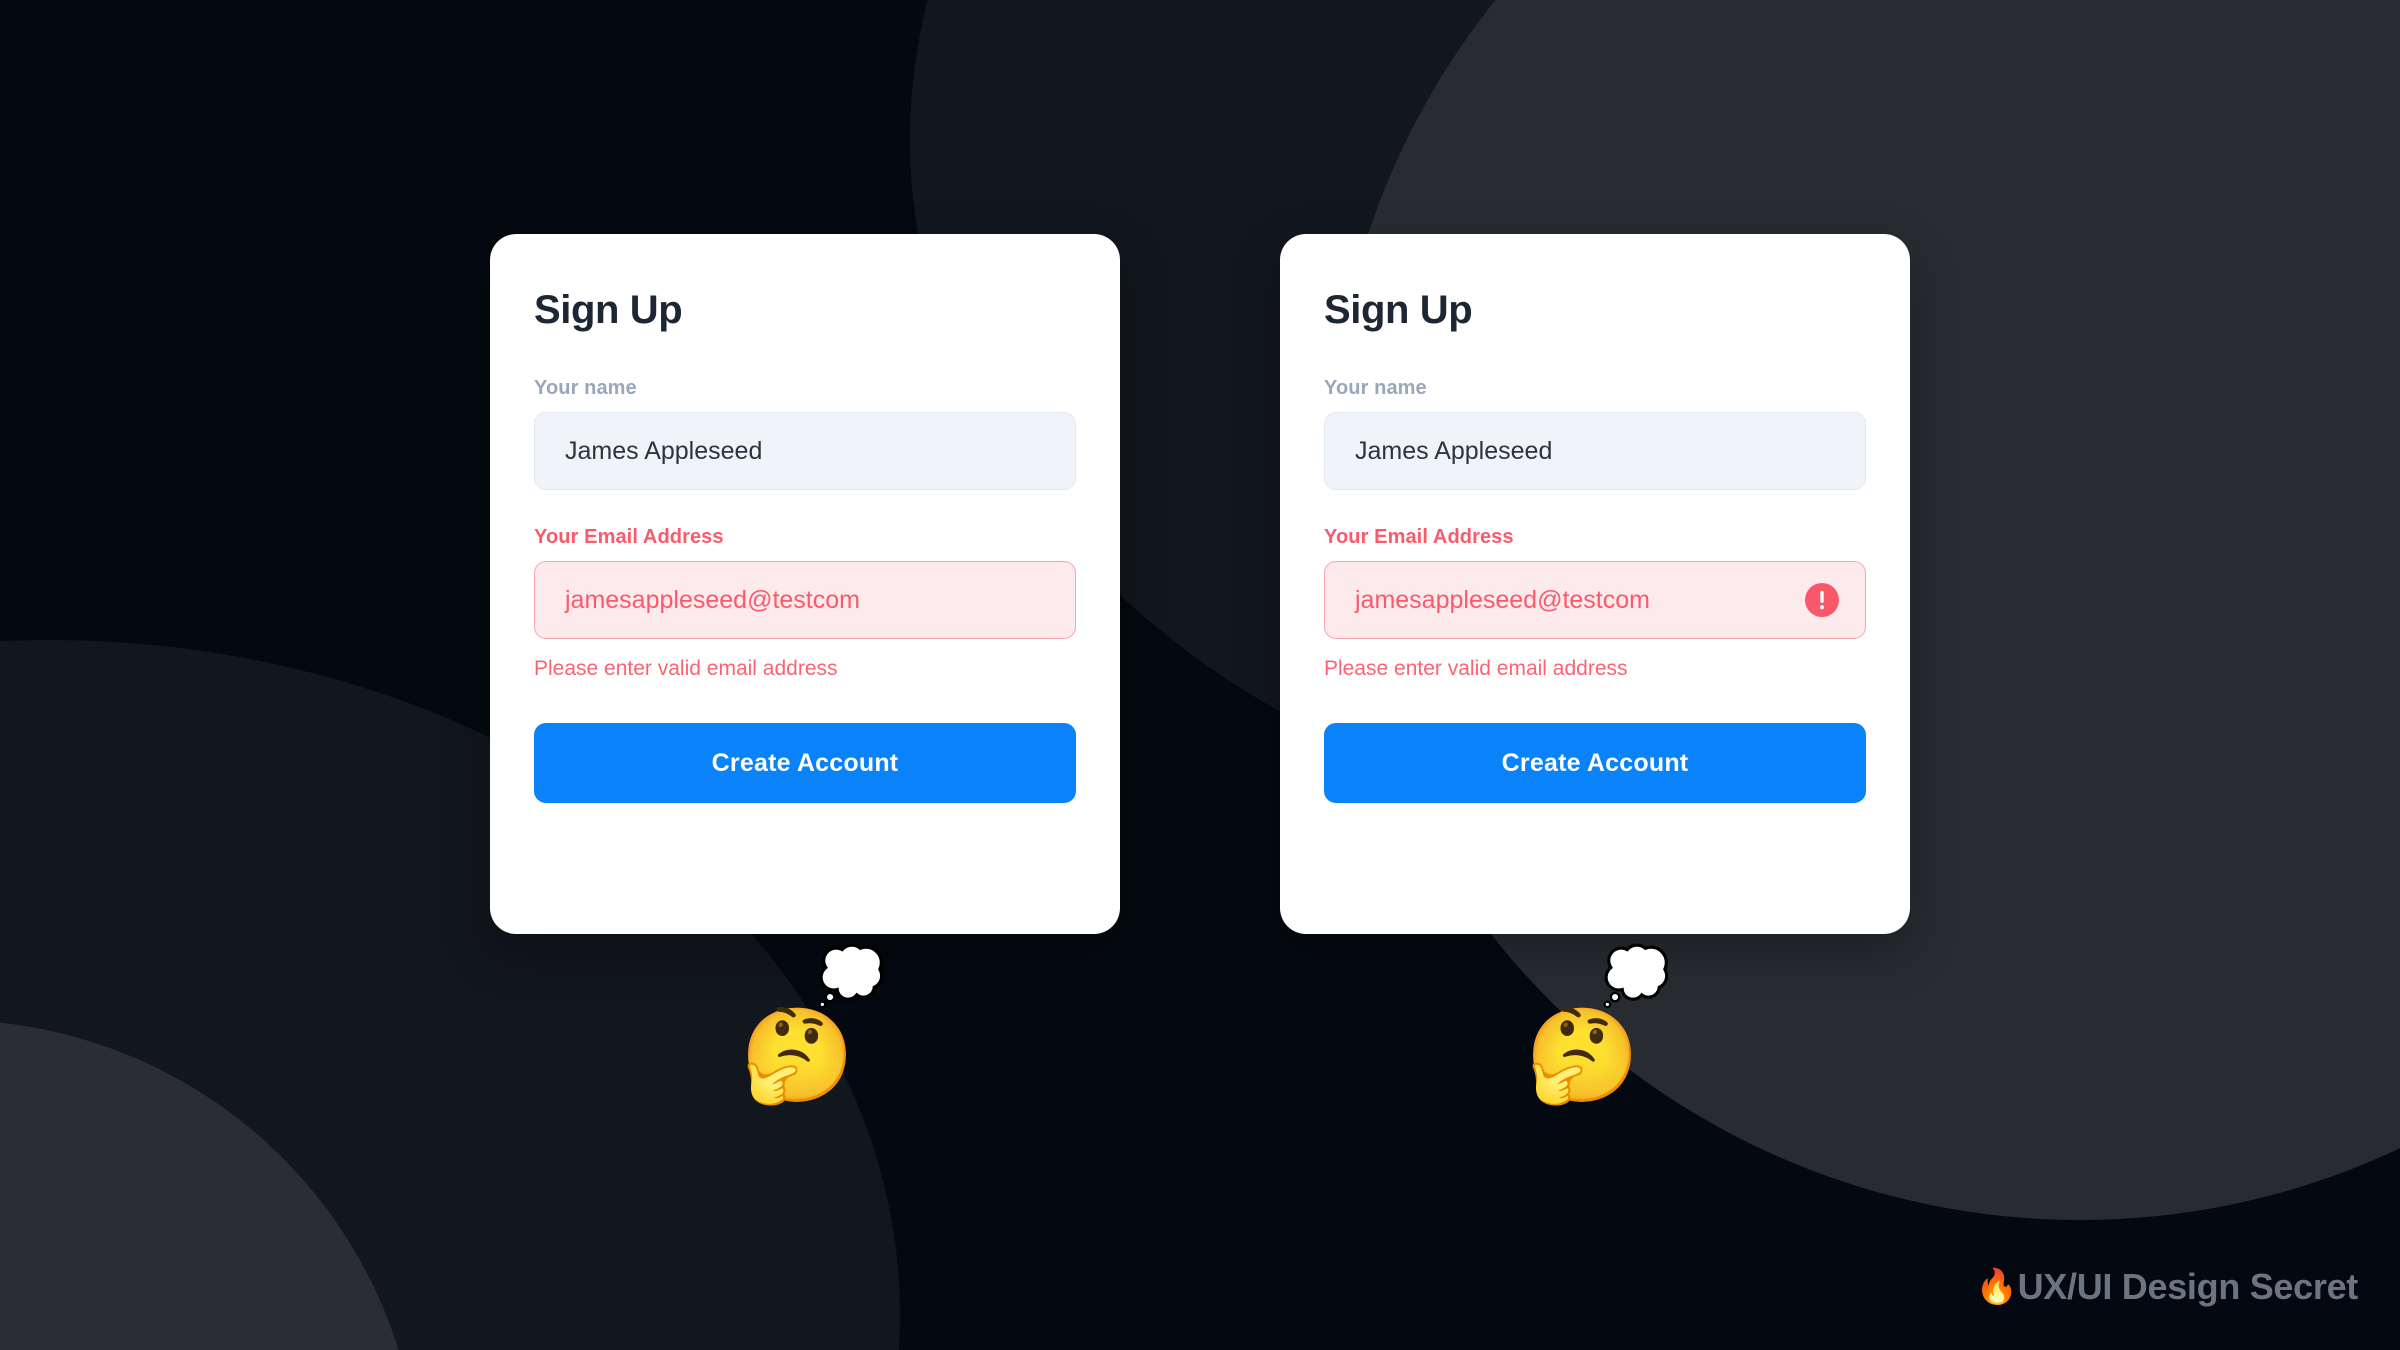  I want to click on error-exclamation-icon, so click(1822, 600).